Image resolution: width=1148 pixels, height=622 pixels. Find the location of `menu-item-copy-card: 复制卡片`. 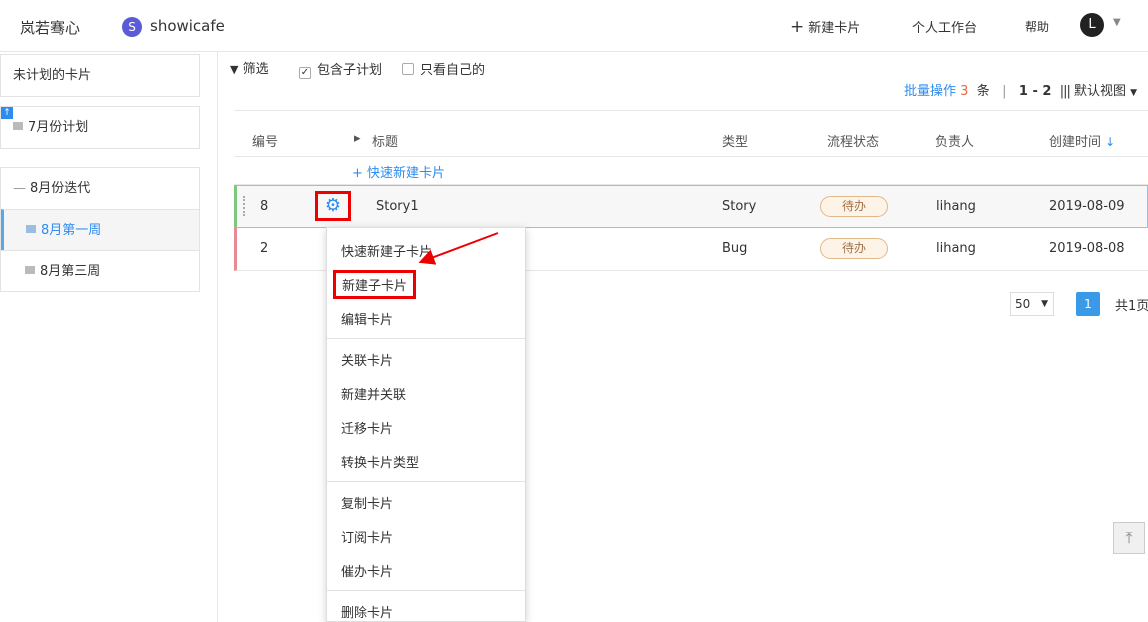

menu-item-copy-card: 复制卡片 is located at coordinates (367, 502).